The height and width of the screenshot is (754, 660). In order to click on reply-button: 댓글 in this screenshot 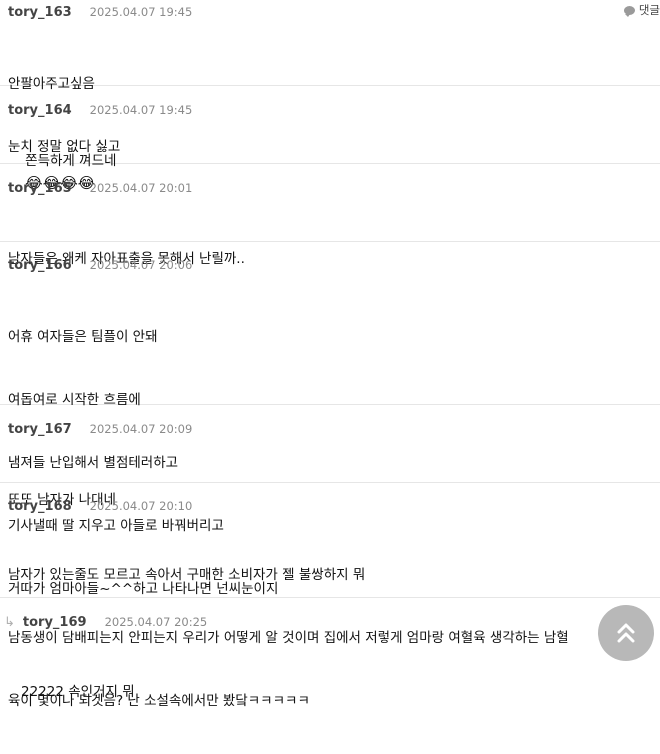, I will do `click(641, 10)`.